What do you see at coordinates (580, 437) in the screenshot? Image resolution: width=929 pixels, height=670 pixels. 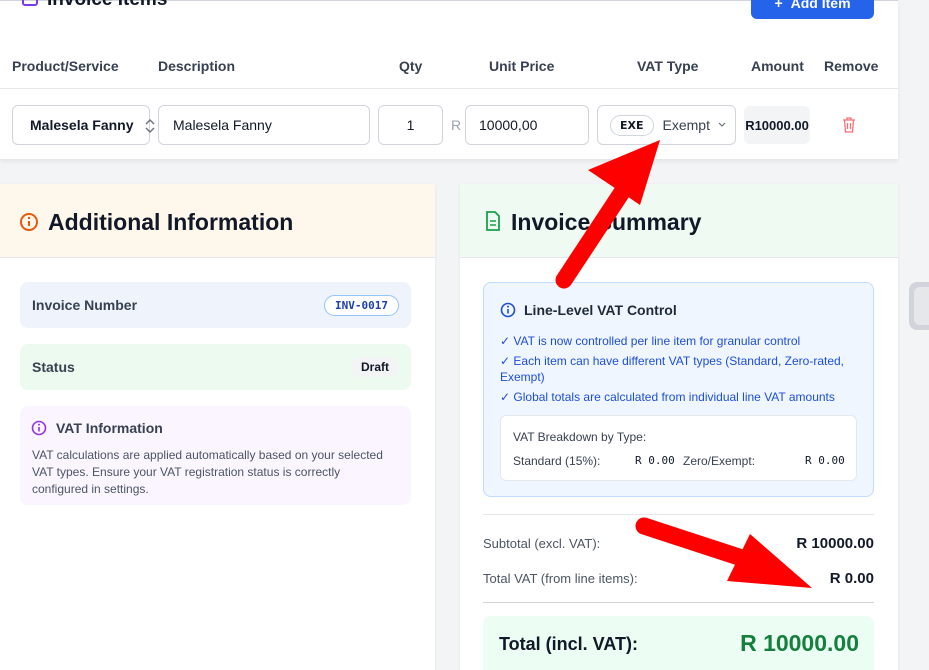 I see `breakdown-title: VAT Breakdown by Type:` at bounding box center [580, 437].